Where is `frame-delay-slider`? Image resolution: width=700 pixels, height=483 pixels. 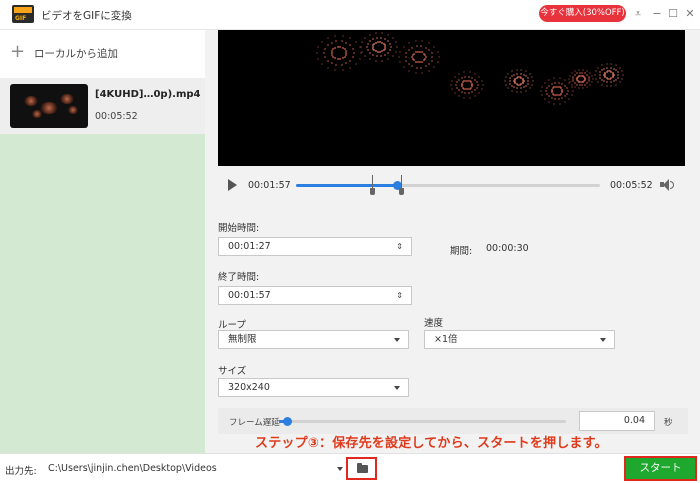
frame-delay-slider is located at coordinates (422, 421).